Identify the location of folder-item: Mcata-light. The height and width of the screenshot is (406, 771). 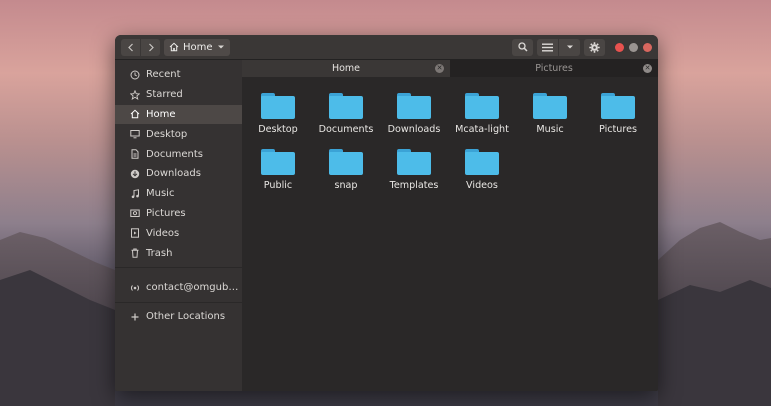
(482, 114).